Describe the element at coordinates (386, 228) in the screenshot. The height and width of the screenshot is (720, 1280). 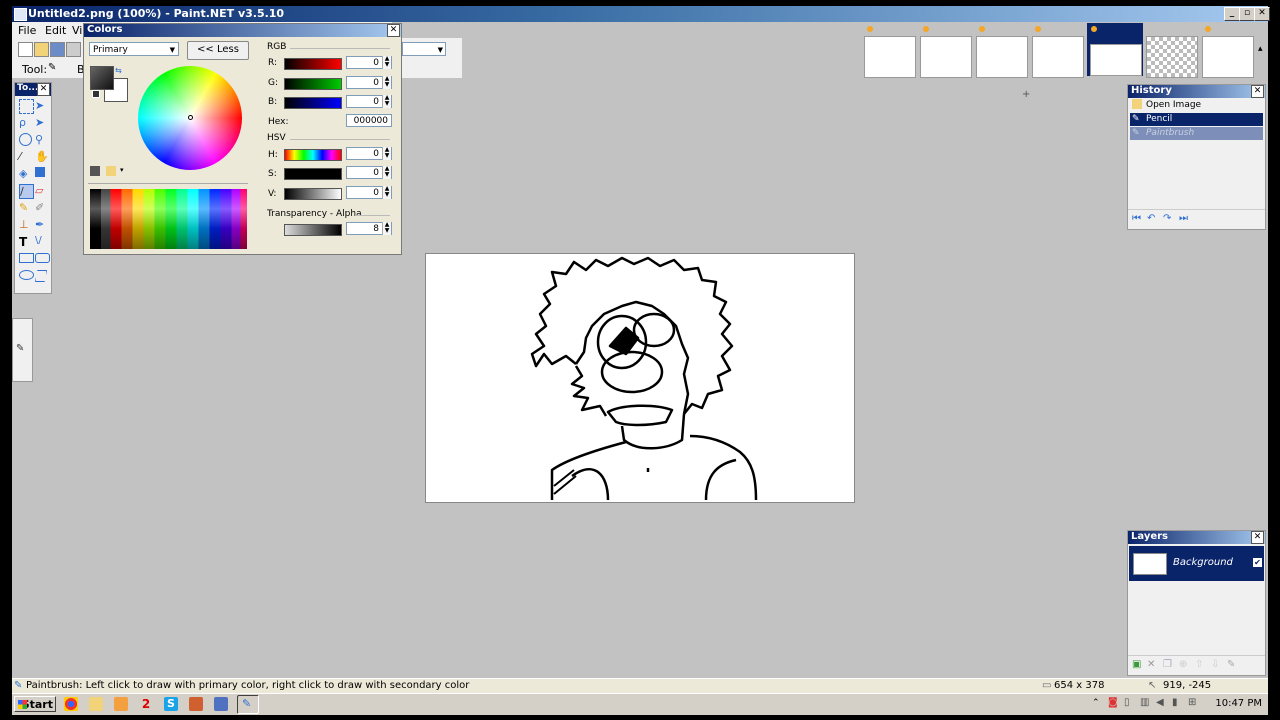
I see `alpha-spinner: ▲ ▼` at that location.